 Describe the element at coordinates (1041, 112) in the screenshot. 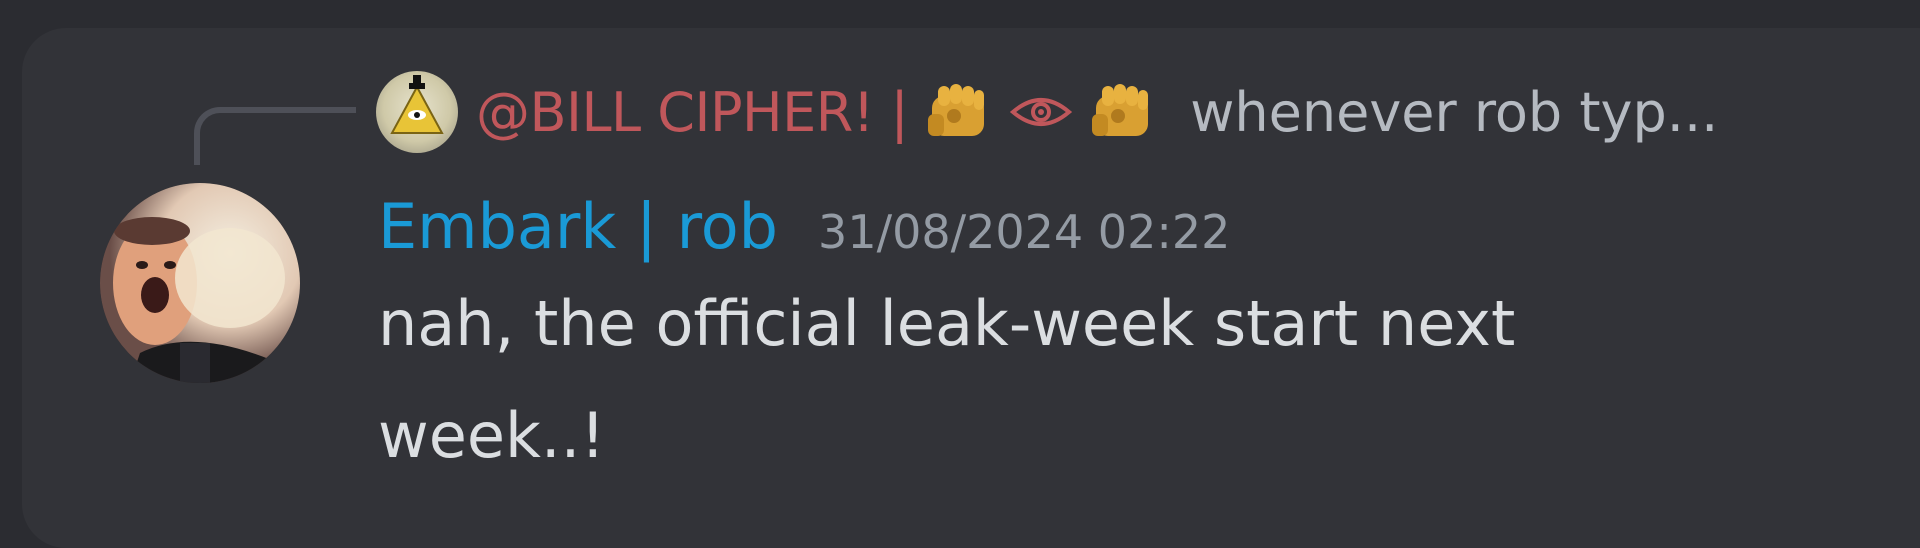

I see `eye-icon` at that location.